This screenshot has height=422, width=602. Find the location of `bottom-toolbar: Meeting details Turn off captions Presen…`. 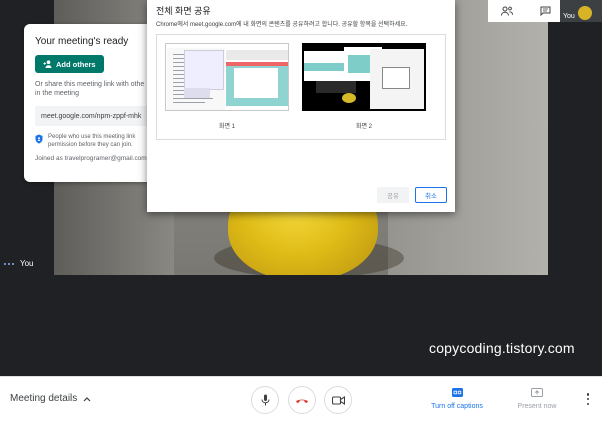

bottom-toolbar: Meeting details Turn off captions Presen… is located at coordinates (301, 399).